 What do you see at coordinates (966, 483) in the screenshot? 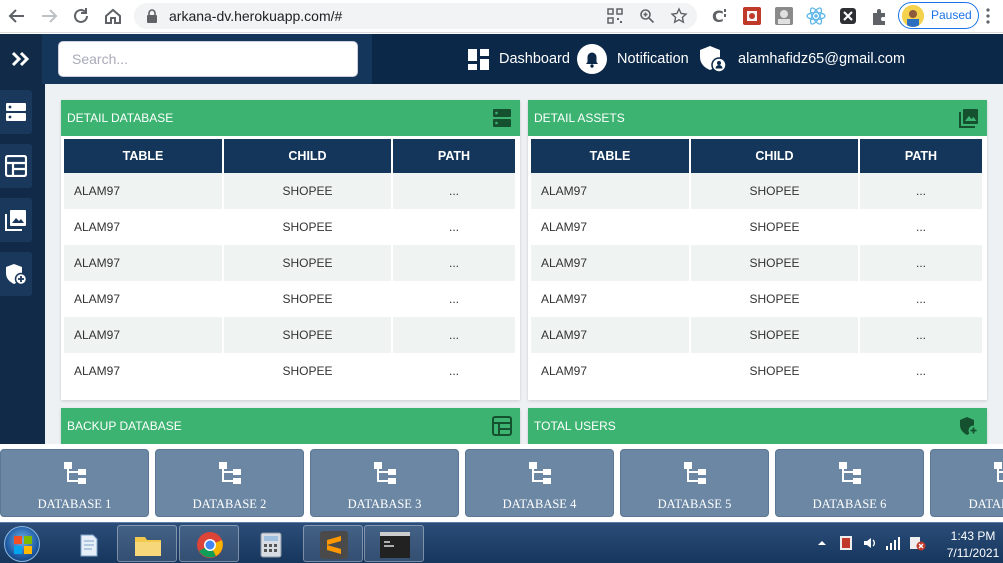
I see `database-tile: DATABASE 7` at bounding box center [966, 483].